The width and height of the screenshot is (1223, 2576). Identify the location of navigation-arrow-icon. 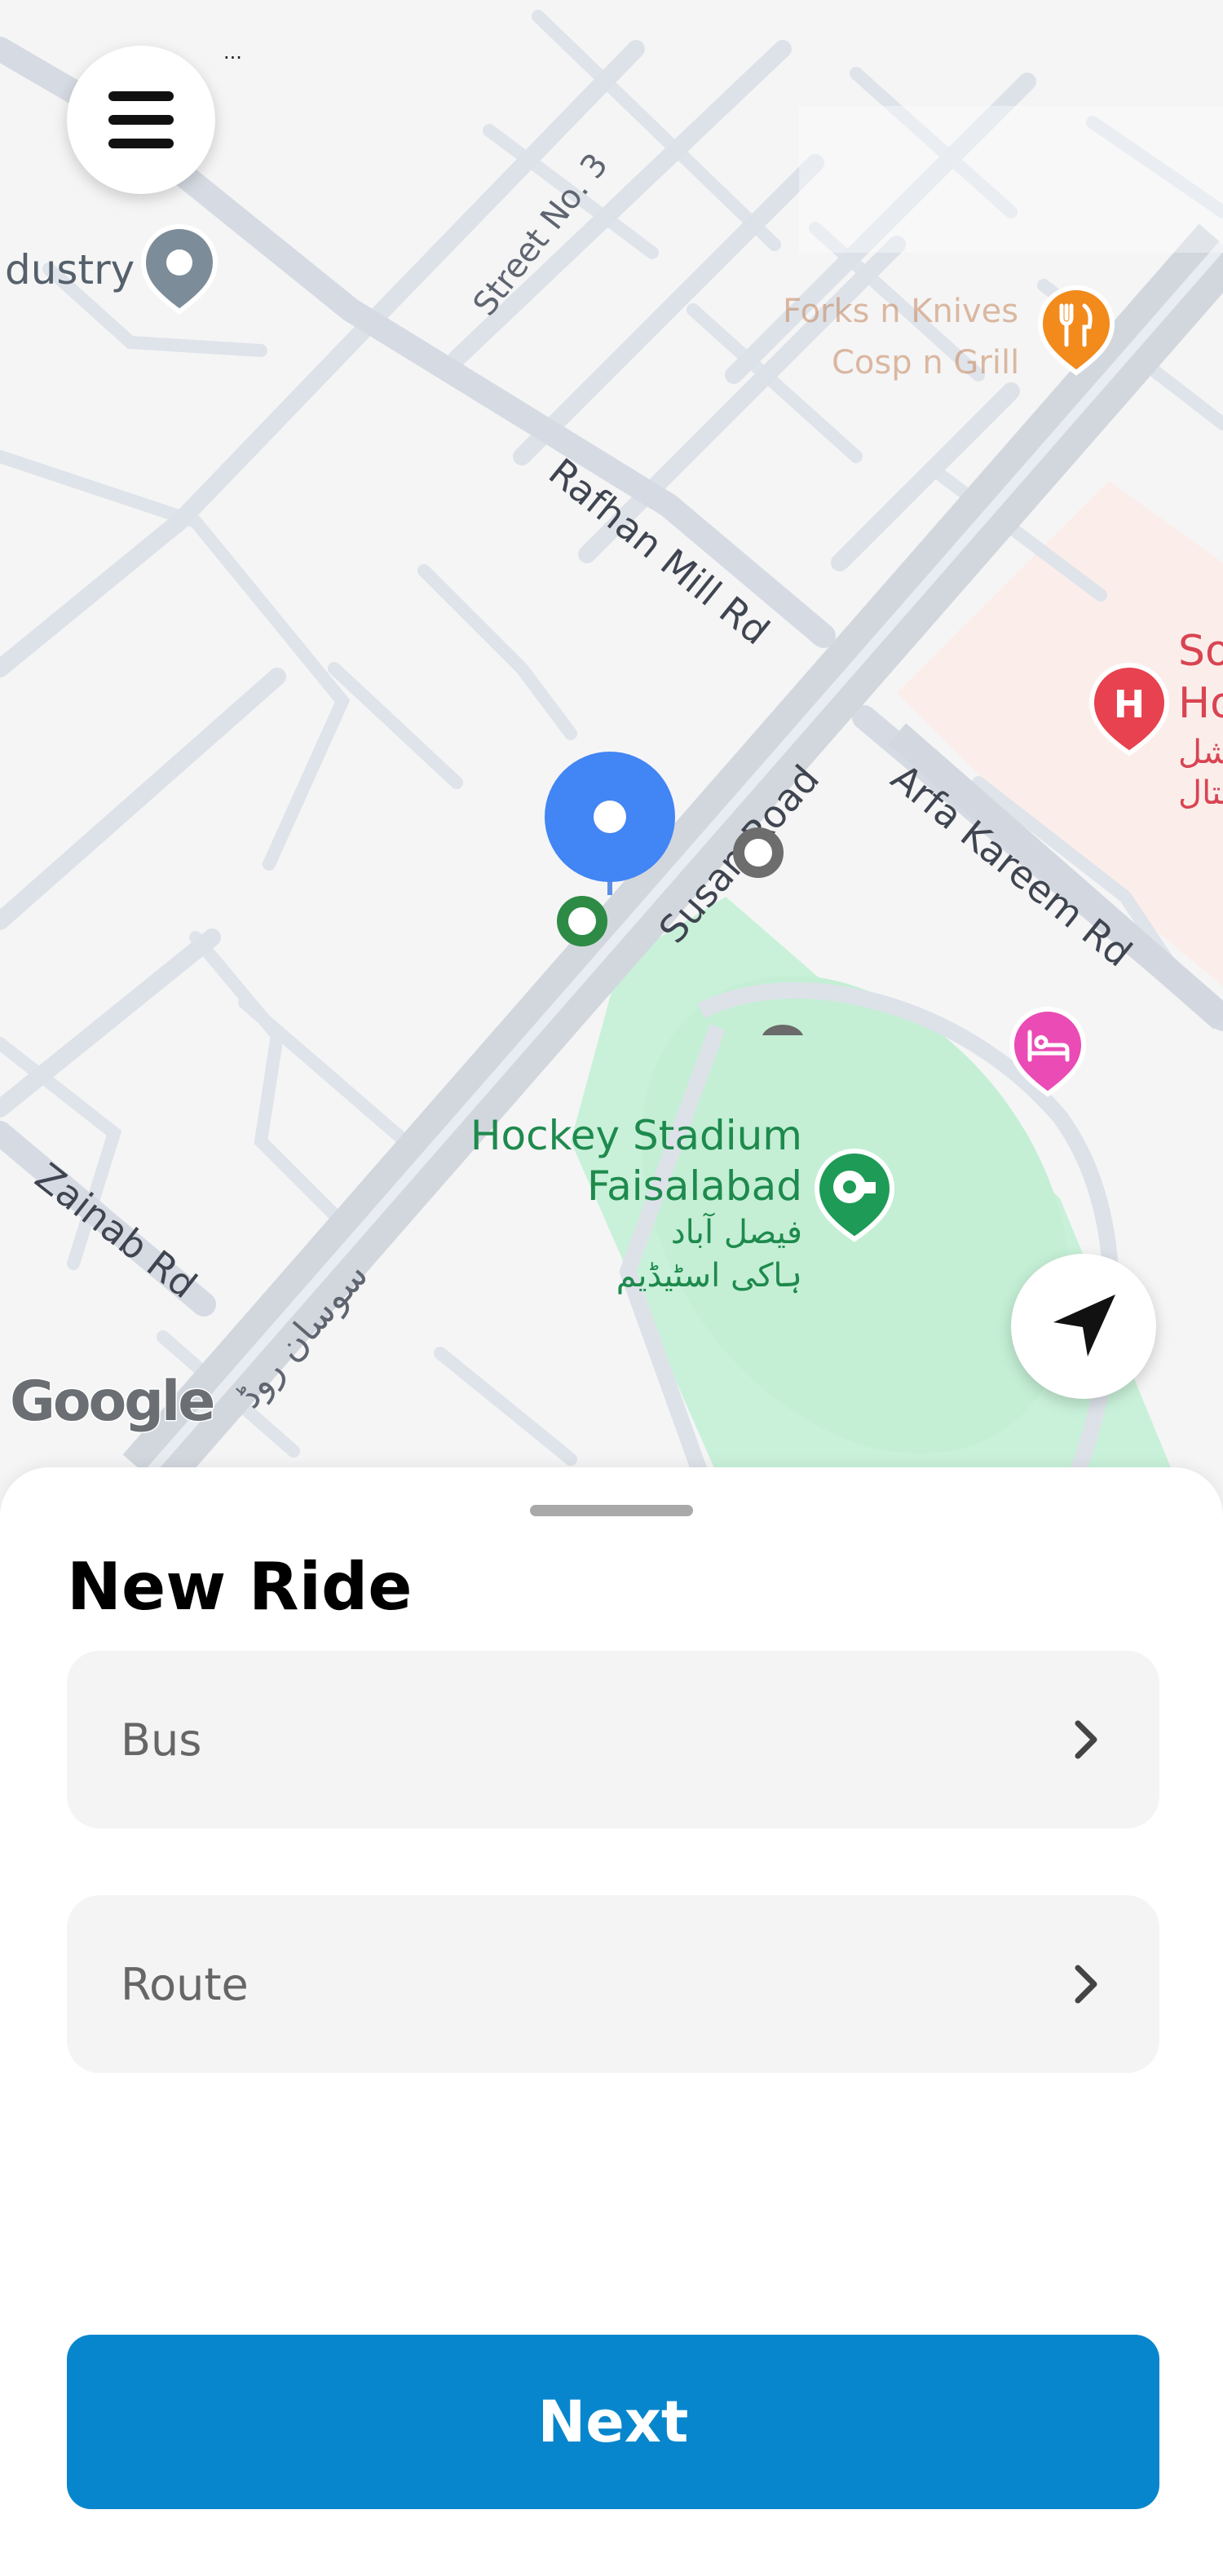
(1084, 1325).